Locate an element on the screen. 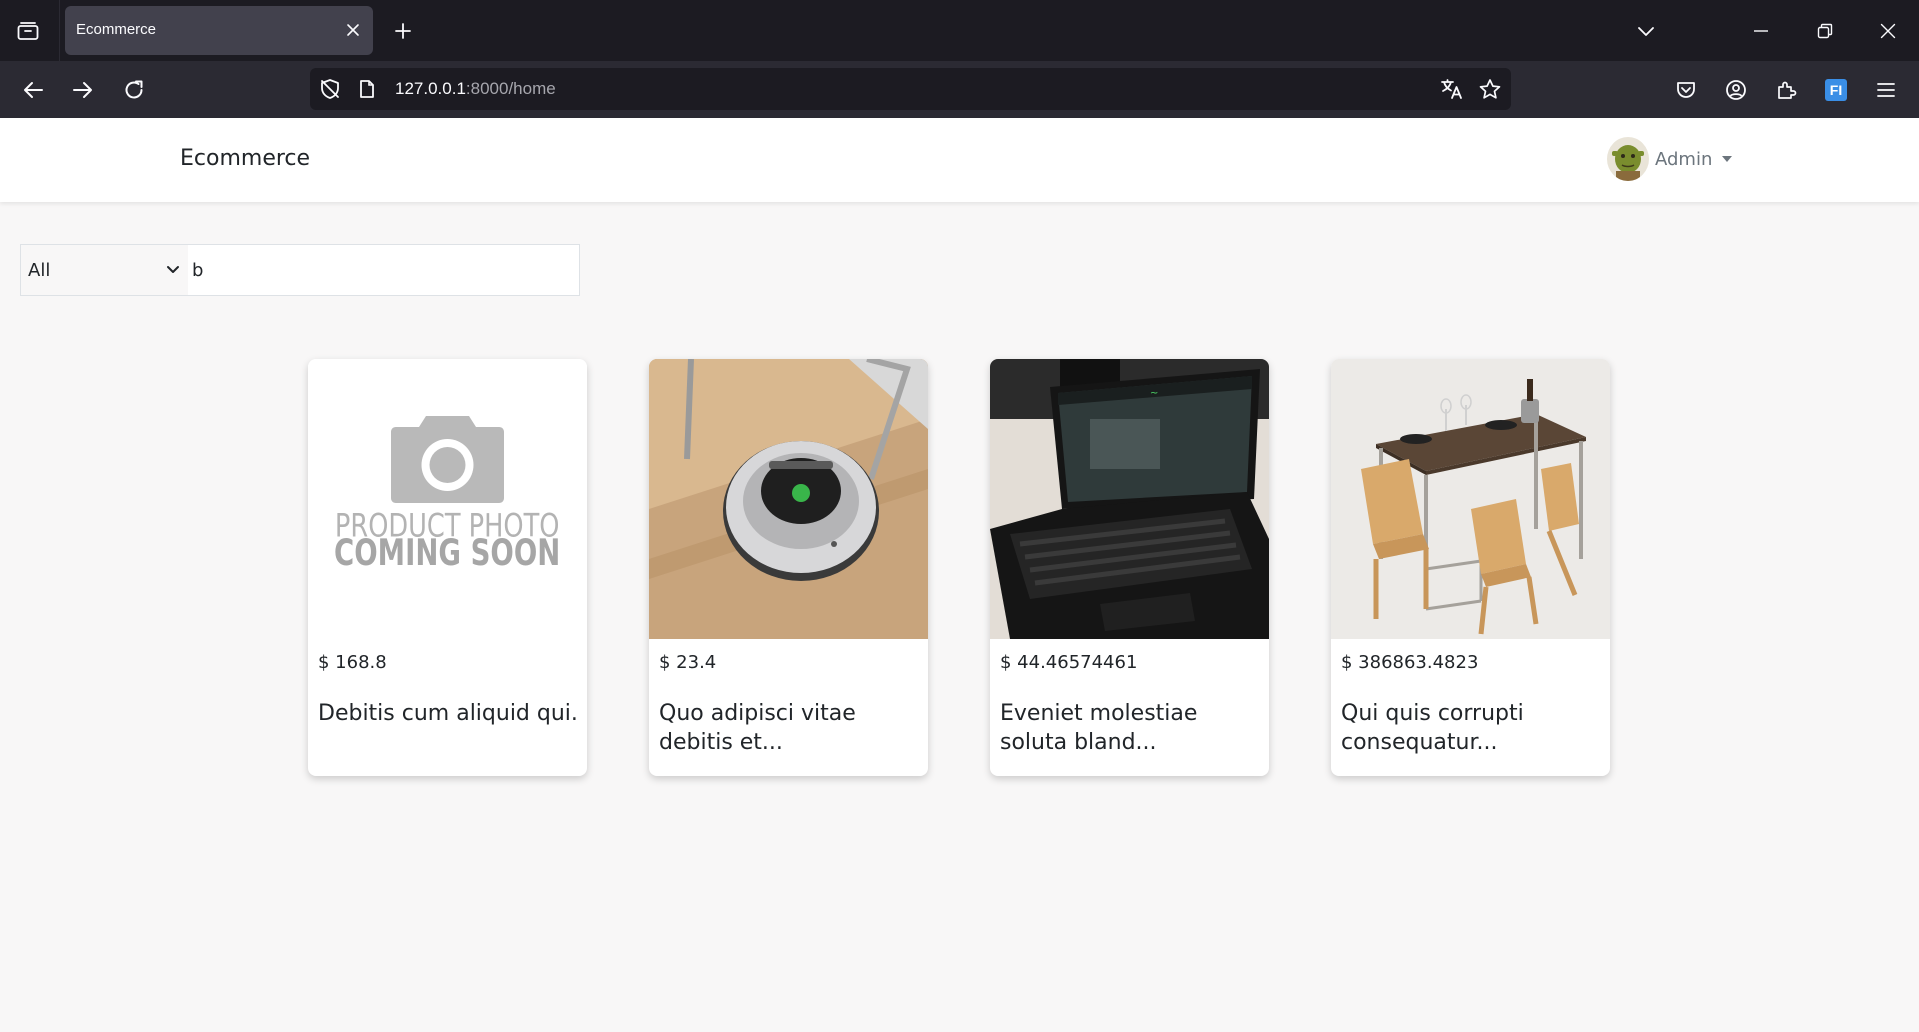 The height and width of the screenshot is (1032, 1919). search-group: All is located at coordinates (300, 270).